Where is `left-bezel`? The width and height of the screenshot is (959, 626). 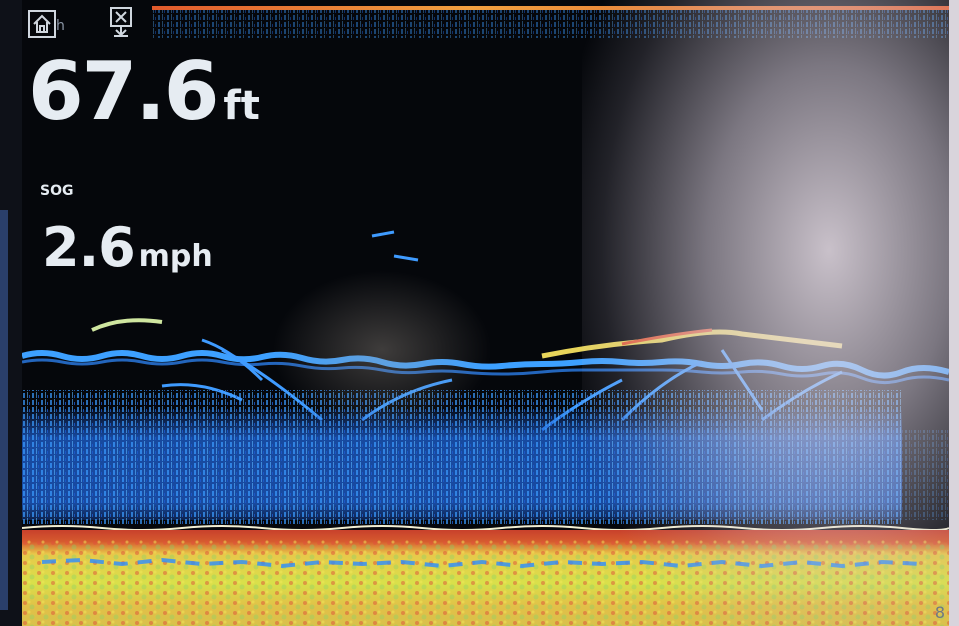
left-bezel is located at coordinates (11, 313).